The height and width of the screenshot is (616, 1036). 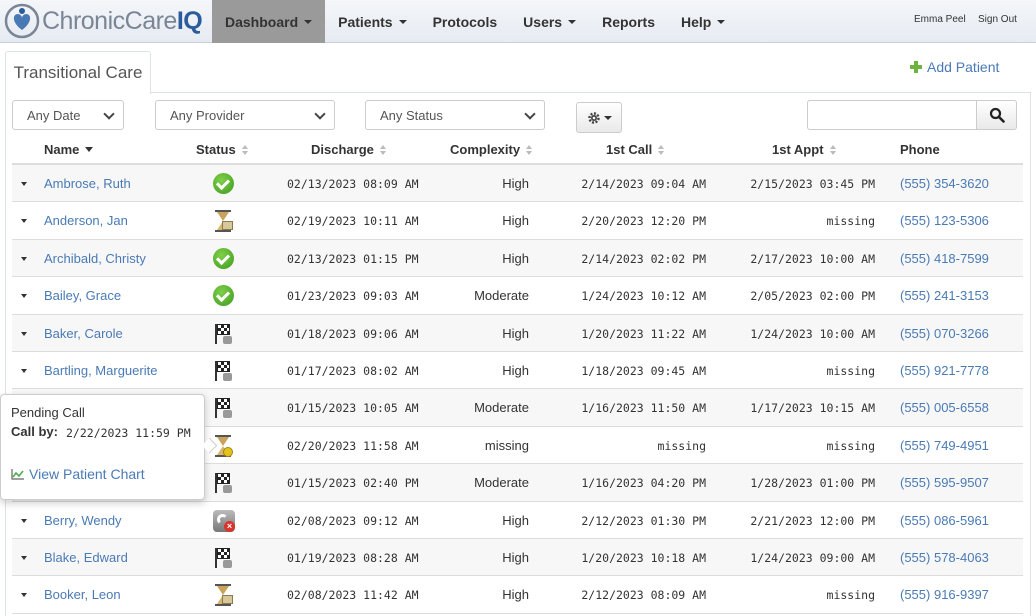 What do you see at coordinates (89, 149) in the screenshot?
I see `sort-desc-icon` at bounding box center [89, 149].